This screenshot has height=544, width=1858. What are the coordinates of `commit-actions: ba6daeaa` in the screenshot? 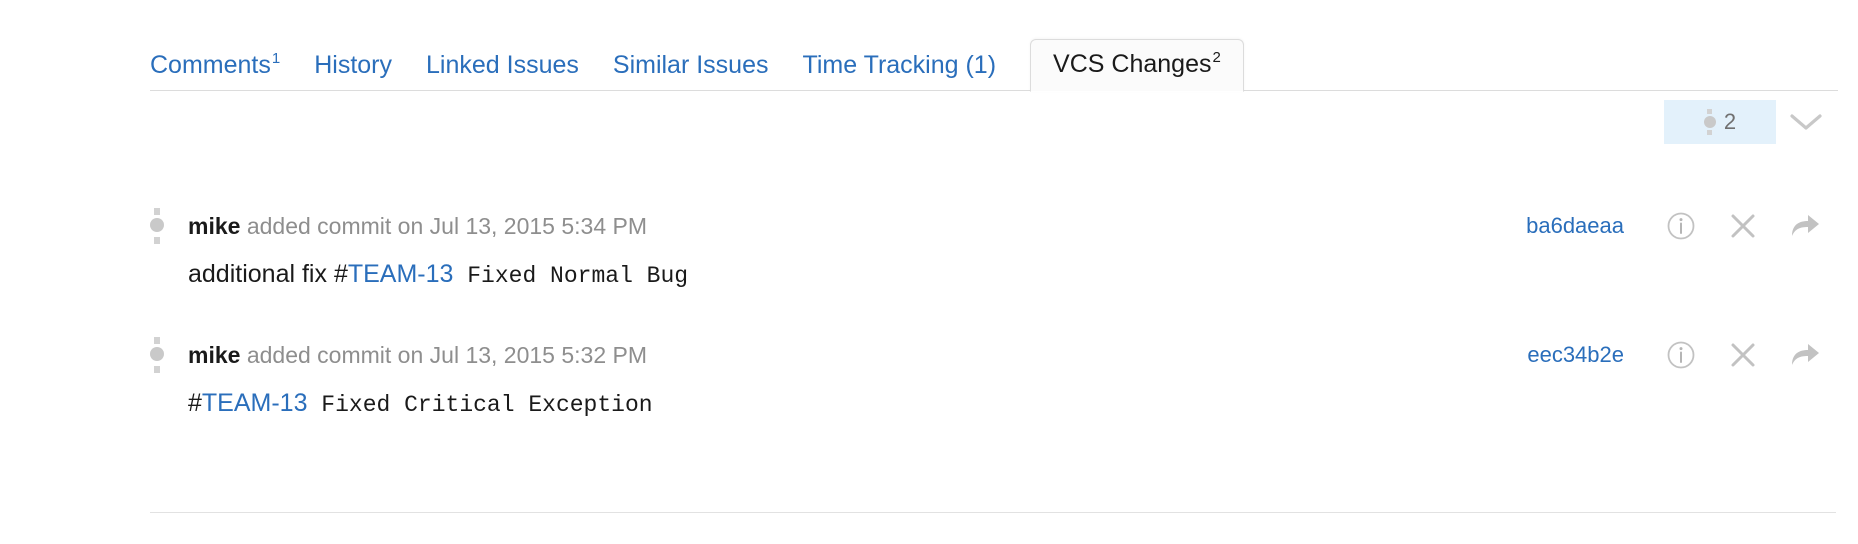 It's located at (1681, 226).